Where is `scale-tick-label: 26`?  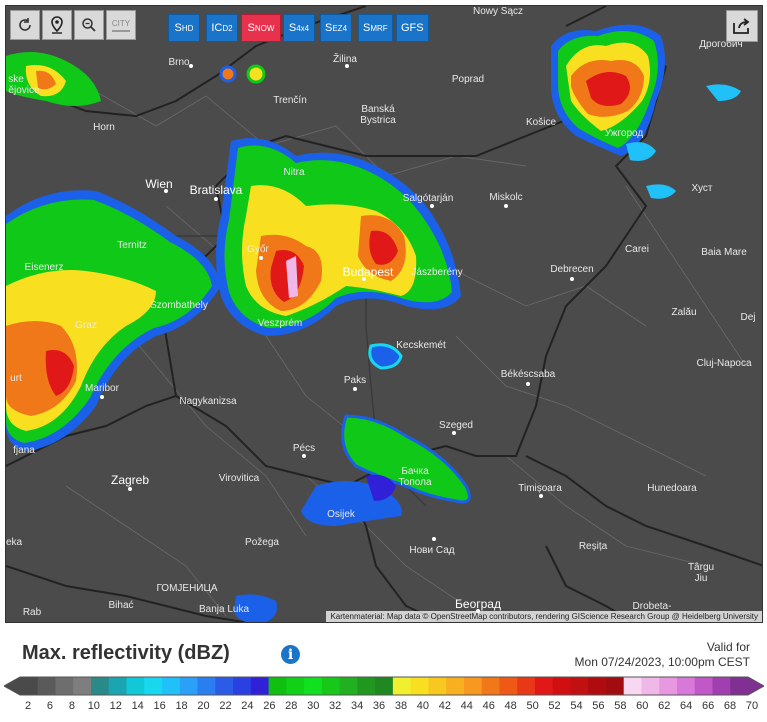
scale-tick-label: 26 is located at coordinates (269, 706).